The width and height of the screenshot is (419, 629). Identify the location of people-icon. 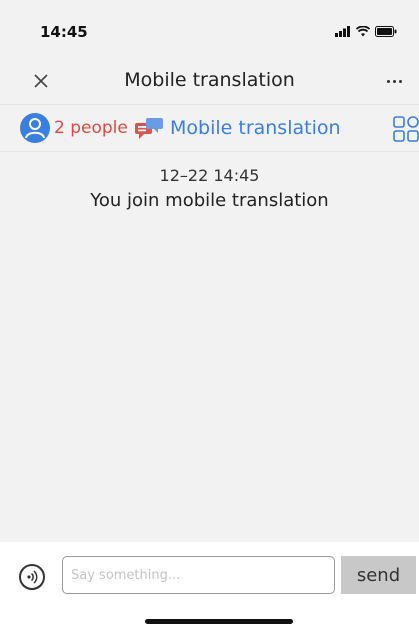
(35, 128).